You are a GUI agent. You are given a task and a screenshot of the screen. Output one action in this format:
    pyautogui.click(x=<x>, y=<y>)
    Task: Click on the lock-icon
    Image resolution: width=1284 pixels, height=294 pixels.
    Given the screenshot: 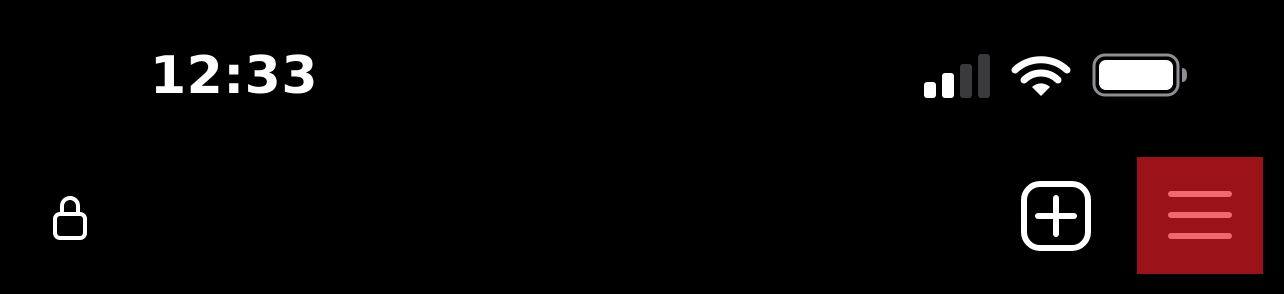 What is the action you would take?
    pyautogui.click(x=70, y=218)
    